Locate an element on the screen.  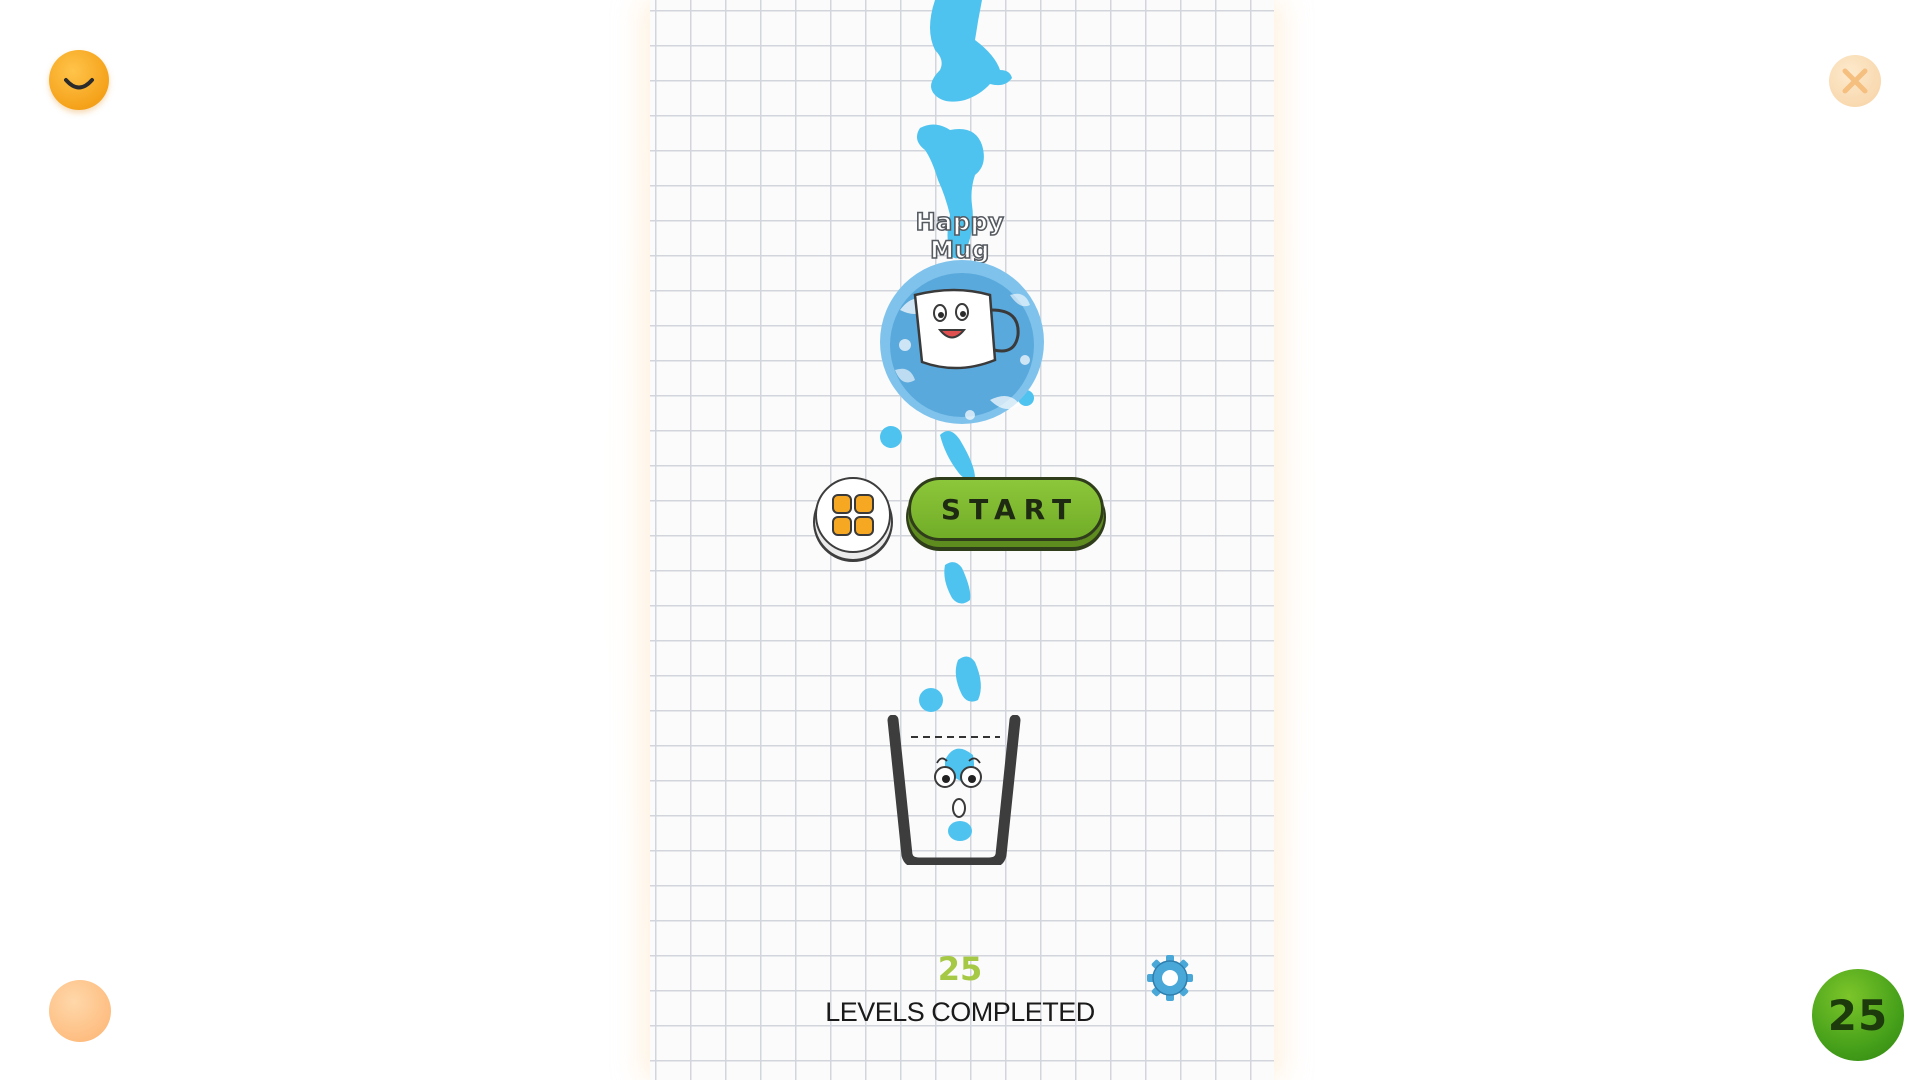
level-badge-button: 25 is located at coordinates (1858, 1015).